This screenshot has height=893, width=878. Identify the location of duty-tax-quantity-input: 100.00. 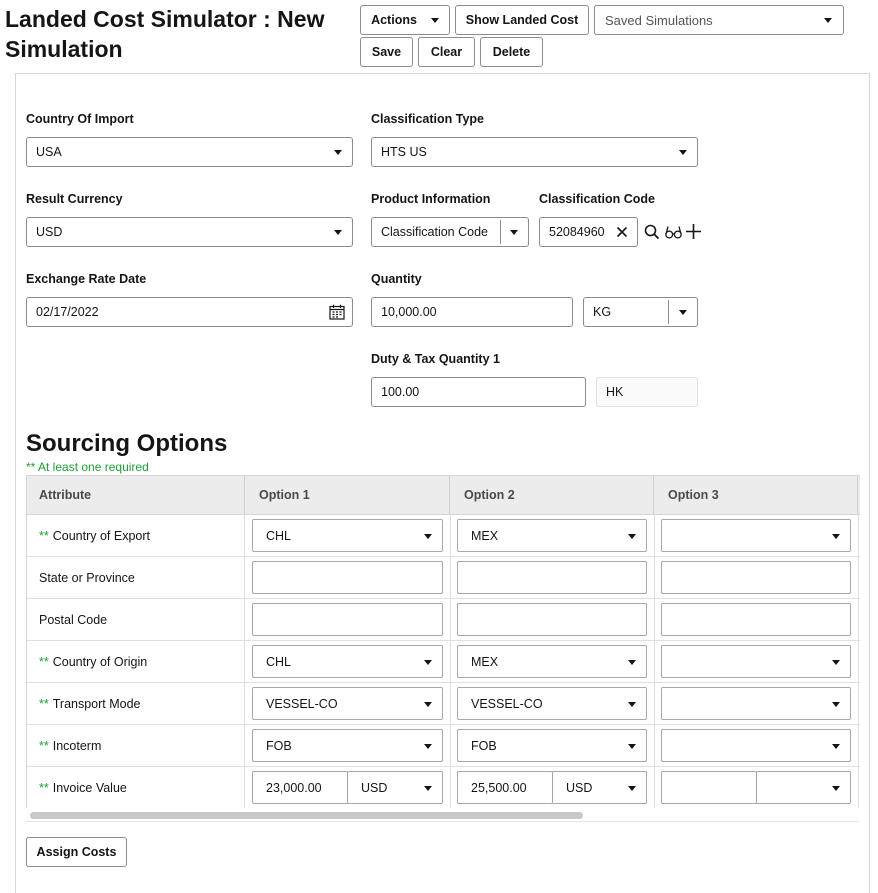
(478, 392).